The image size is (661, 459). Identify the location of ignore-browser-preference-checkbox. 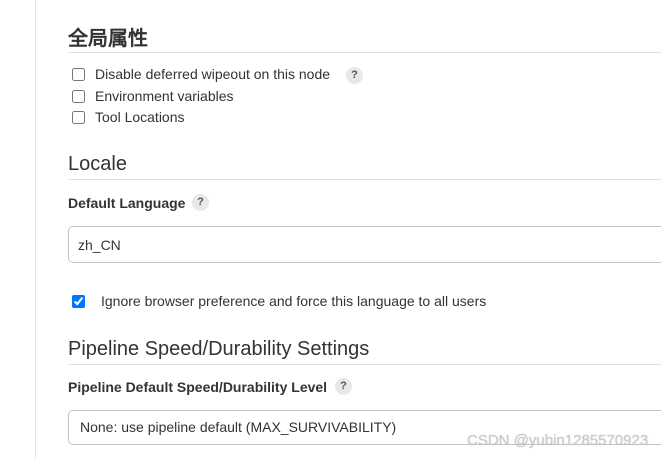
(78, 301).